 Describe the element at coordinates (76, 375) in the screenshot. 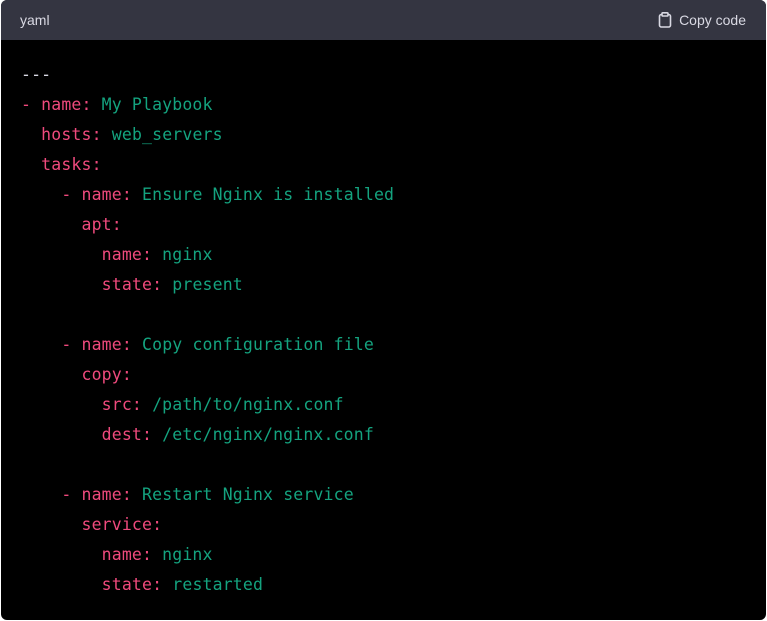

I see `code-line: copy:` at that location.